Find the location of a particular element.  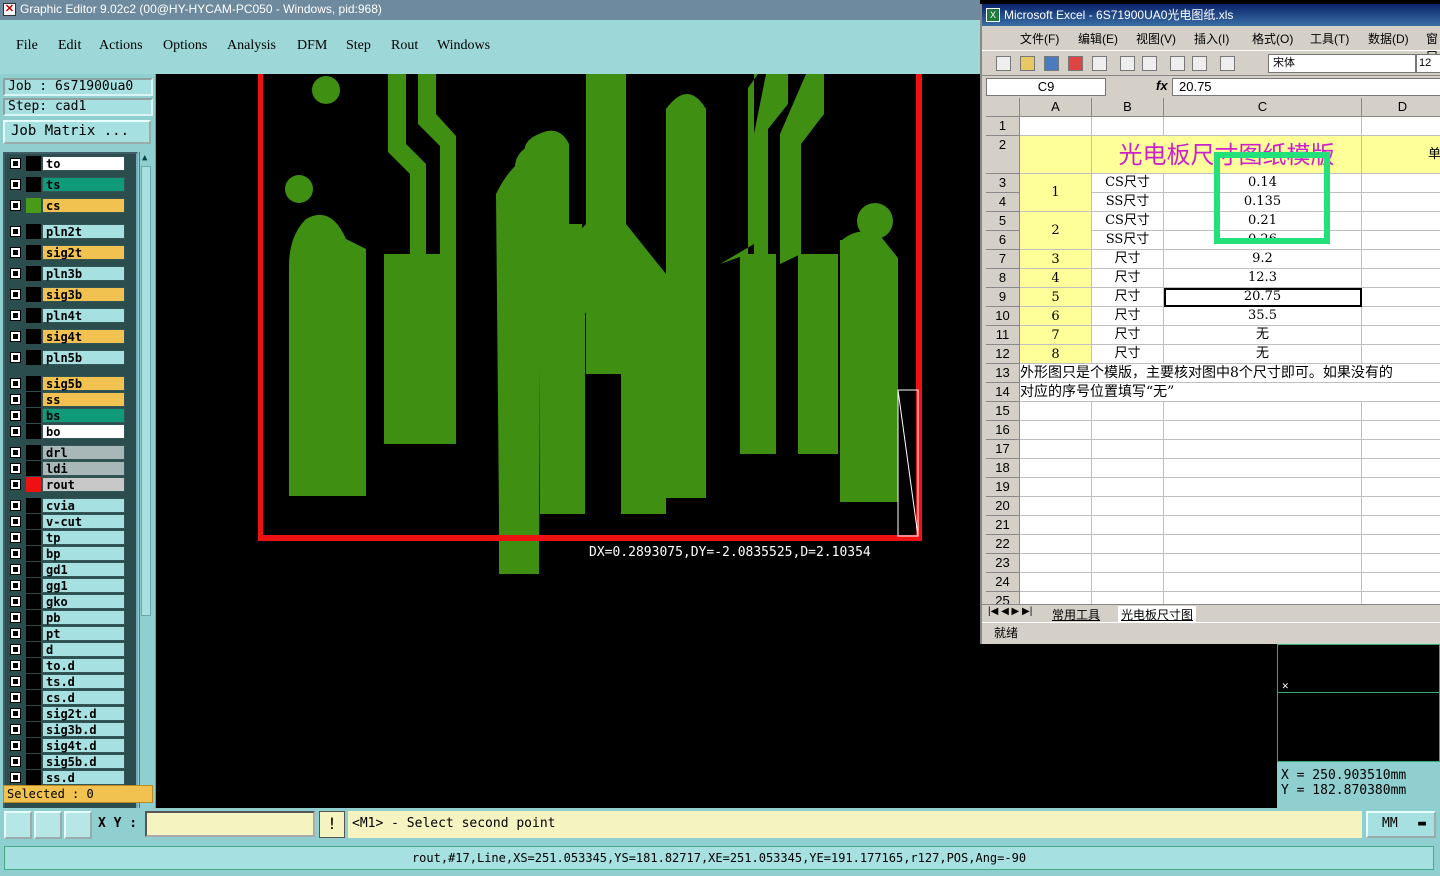

layer-name: to is located at coordinates (83, 163).